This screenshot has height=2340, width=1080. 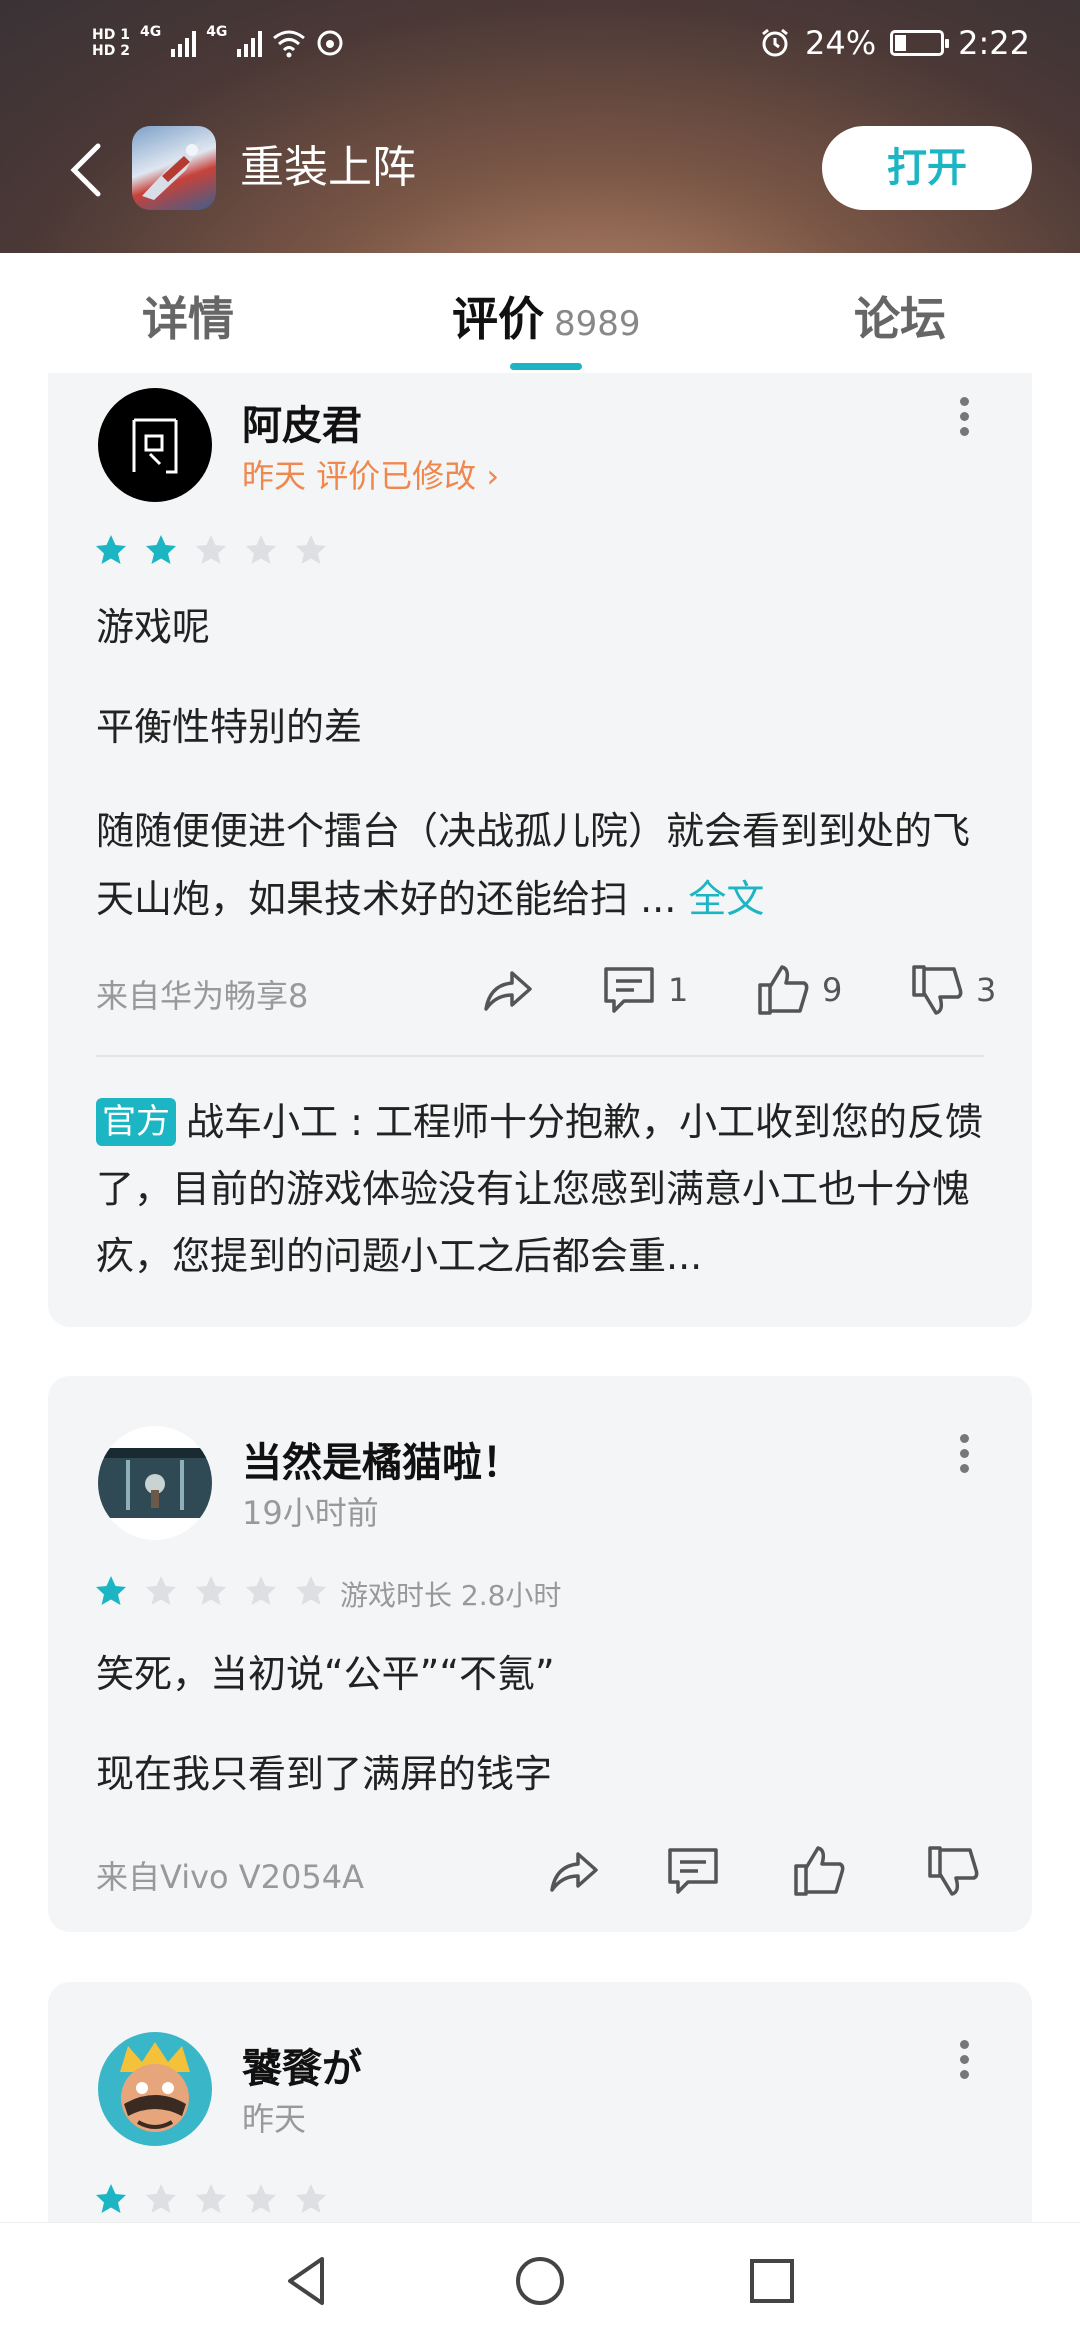 I want to click on review-date: 19小时前, so click(x=310, y=1513).